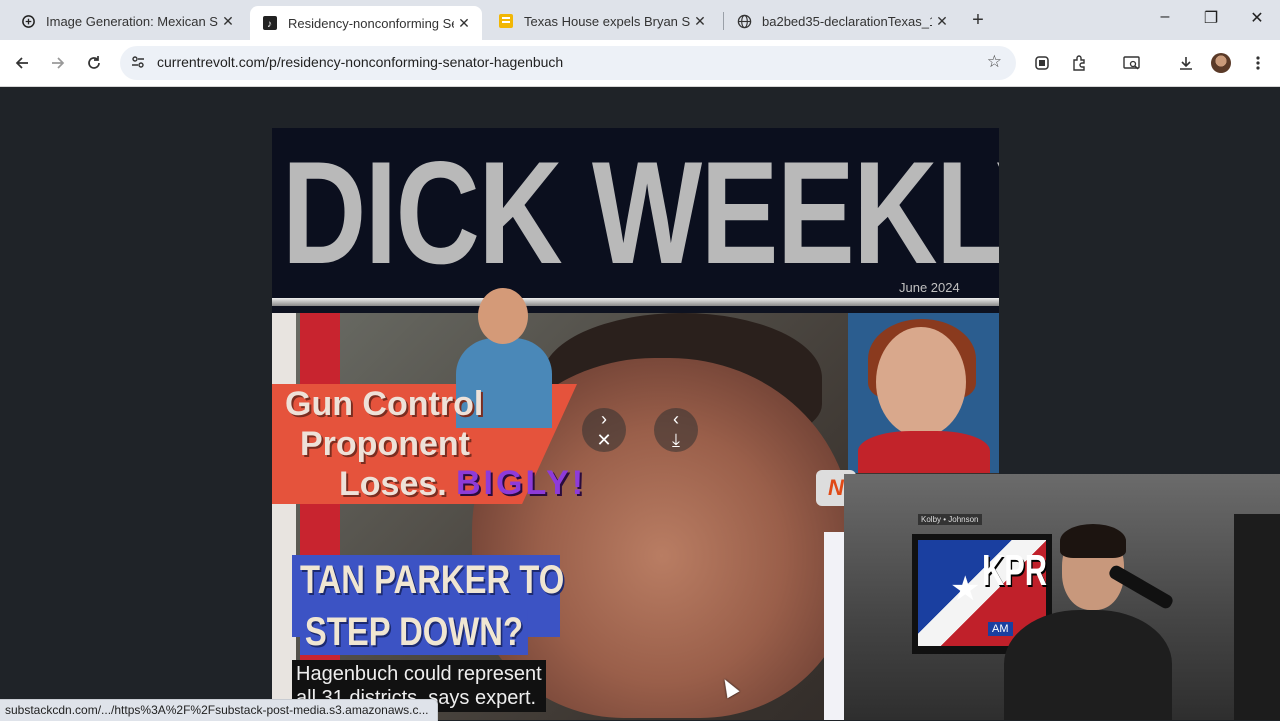  What do you see at coordinates (676, 440) in the screenshot?
I see `download-icon: ⤓` at bounding box center [676, 440].